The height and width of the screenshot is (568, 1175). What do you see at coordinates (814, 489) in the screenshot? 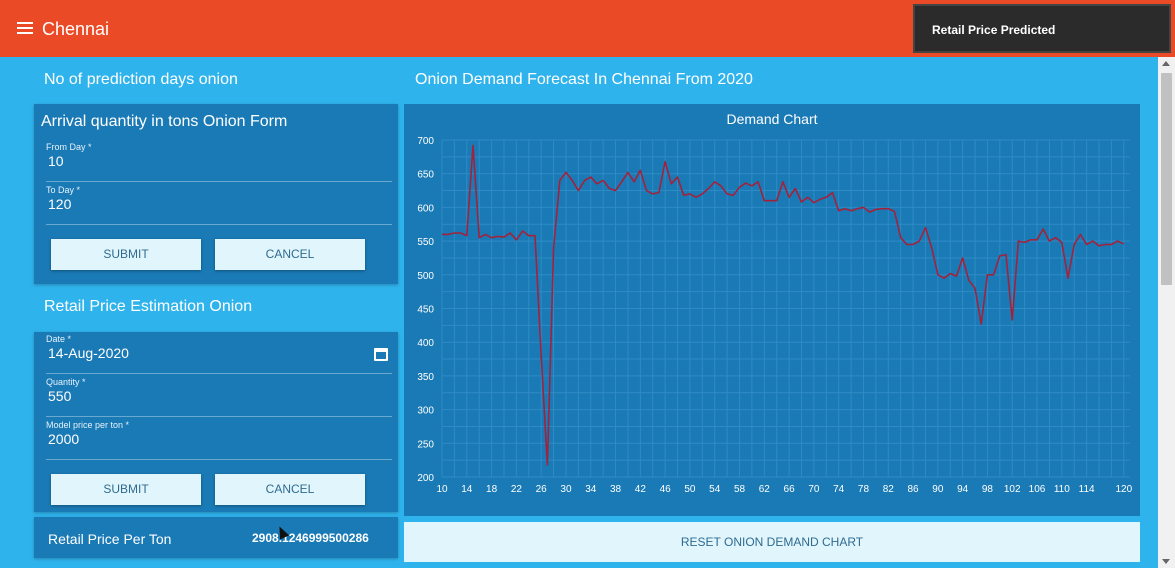
I see `x-tick-label: 70` at bounding box center [814, 489].